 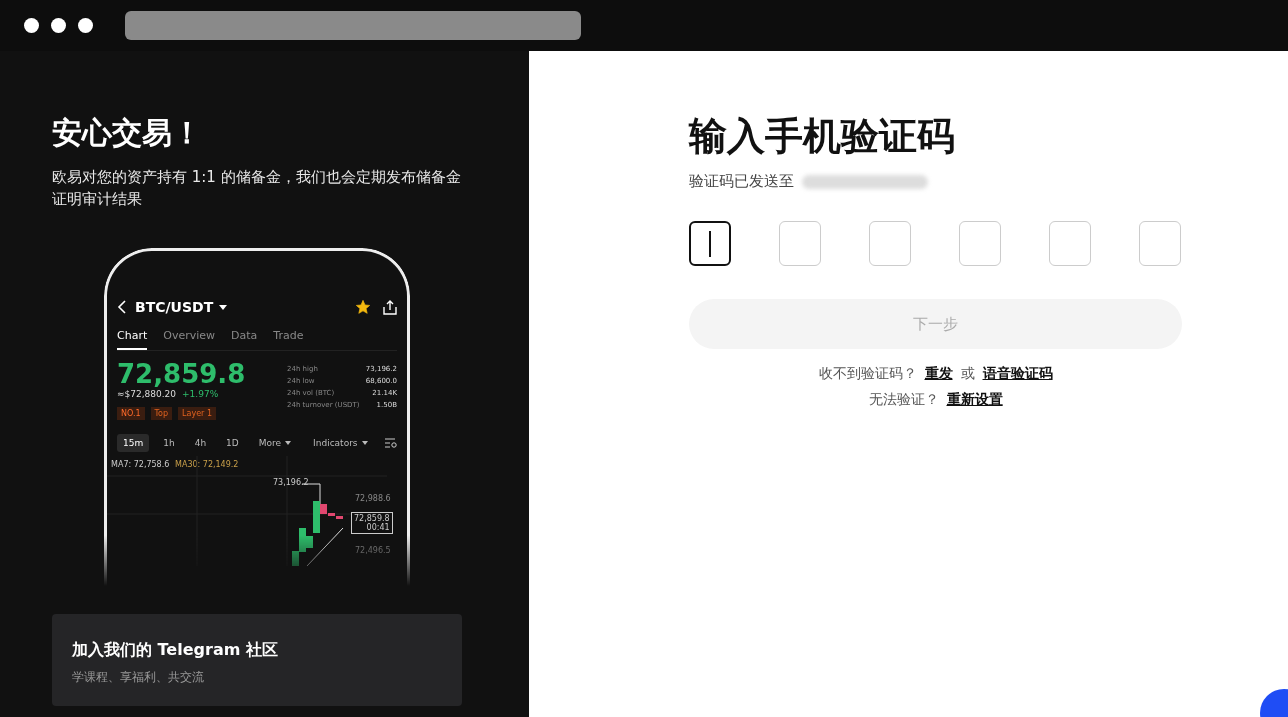 I want to click on chart-tab: Overview, so click(x=189, y=339).